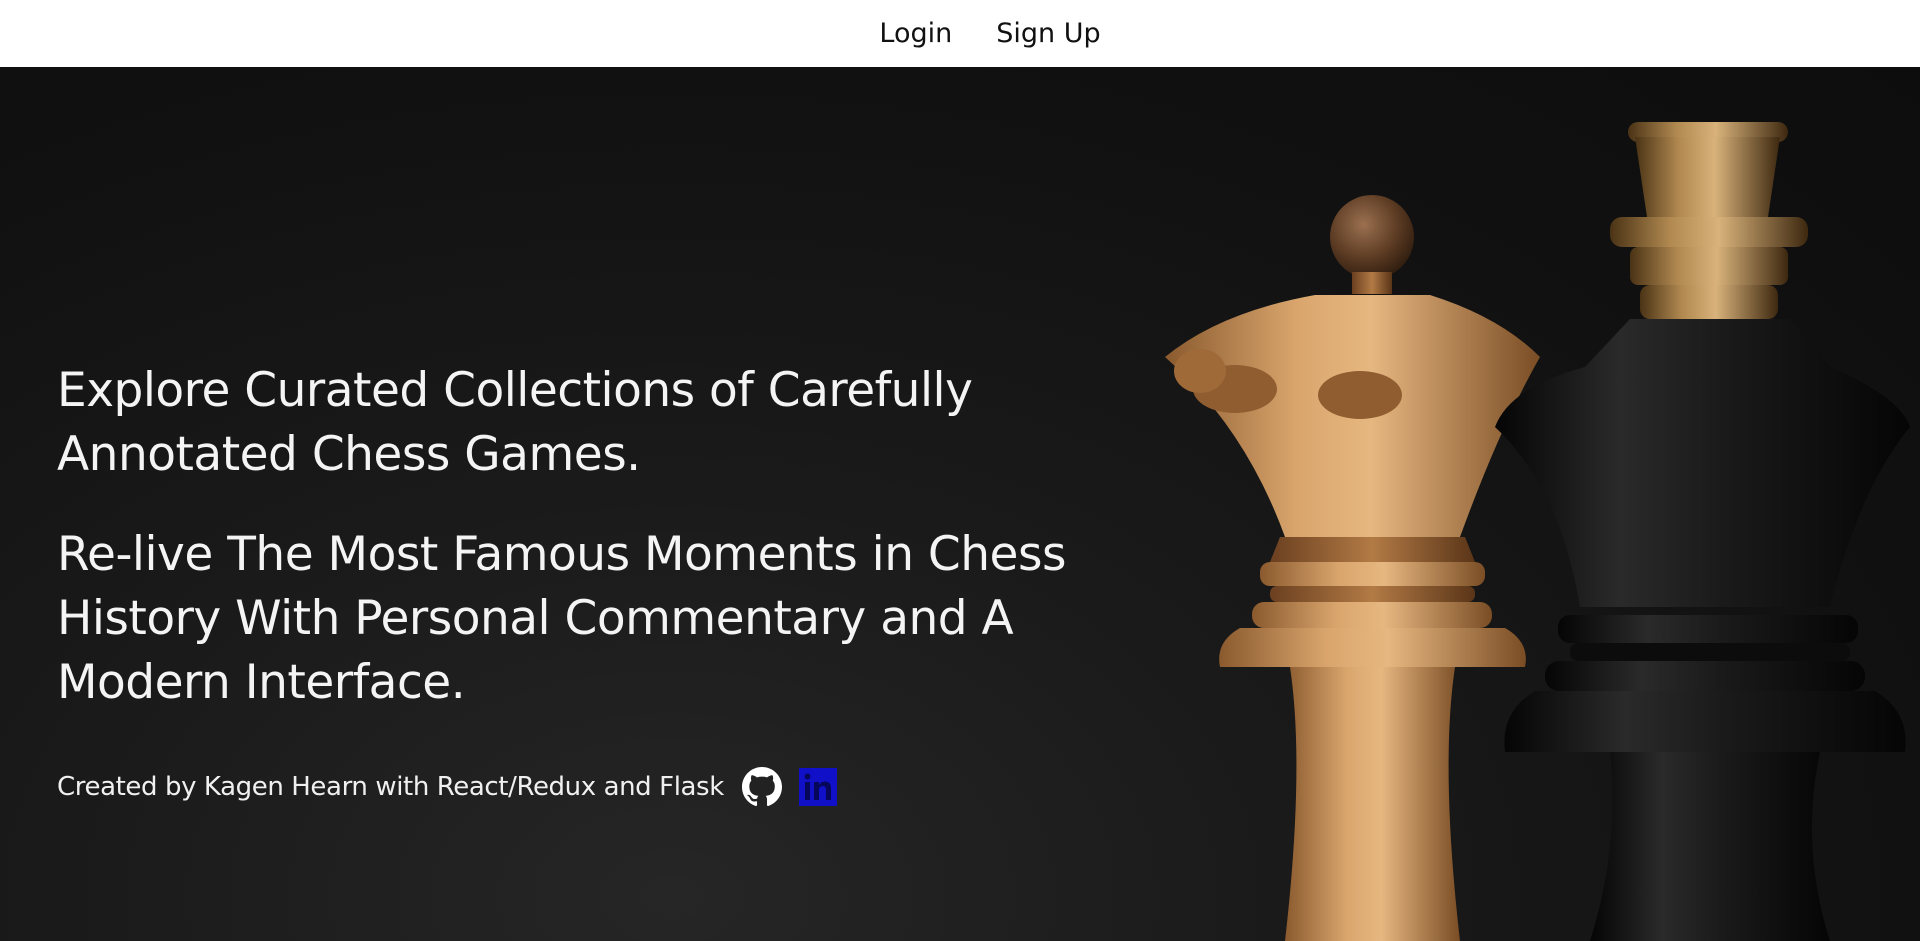  Describe the element at coordinates (761, 787) in the screenshot. I see `github-icon` at that location.